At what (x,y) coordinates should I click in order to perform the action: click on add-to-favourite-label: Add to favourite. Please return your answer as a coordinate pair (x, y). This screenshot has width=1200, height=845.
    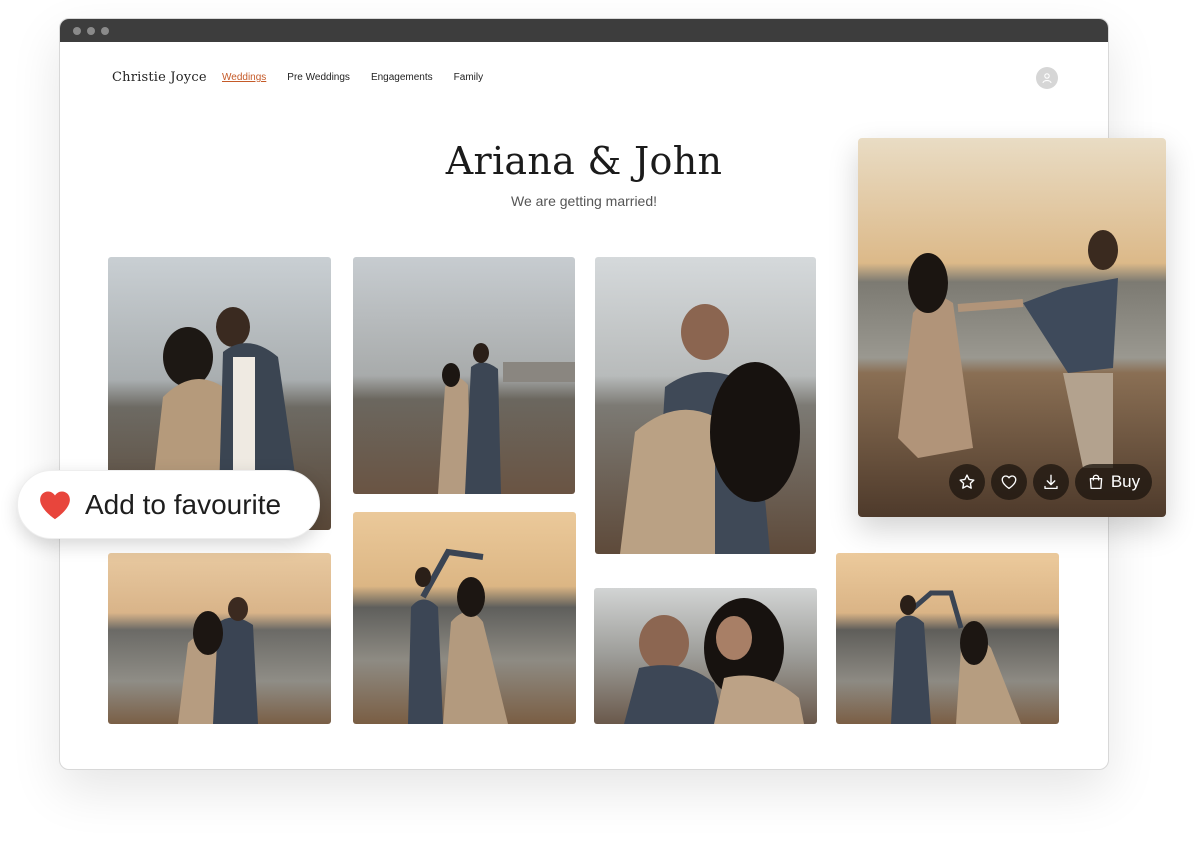
    Looking at the image, I should click on (183, 504).